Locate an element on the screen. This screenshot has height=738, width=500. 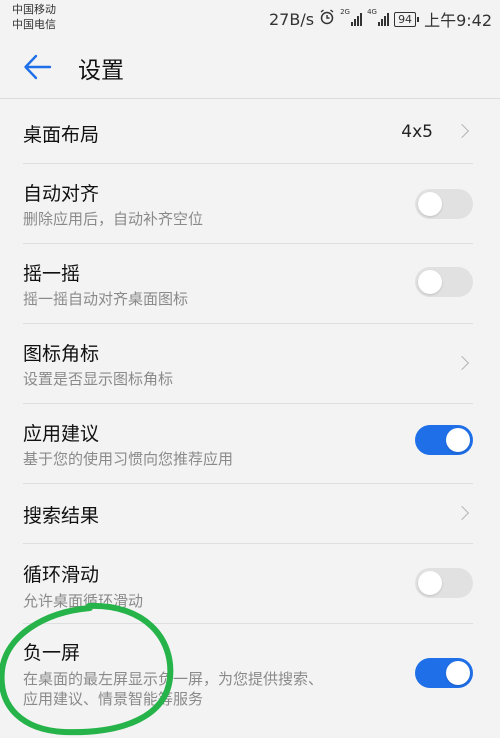
setting-label: 搜索结果 is located at coordinates (61, 516).